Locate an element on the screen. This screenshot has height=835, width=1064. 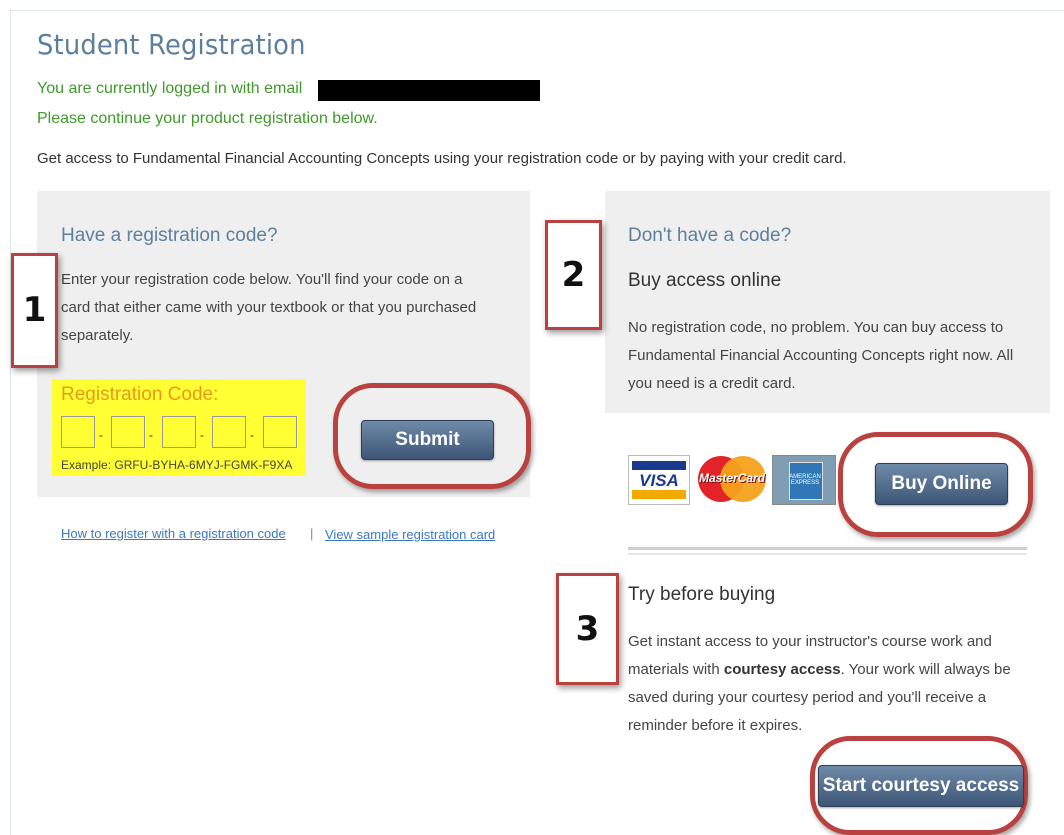
code-panel-heading: Have a registration code? is located at coordinates (169, 235).